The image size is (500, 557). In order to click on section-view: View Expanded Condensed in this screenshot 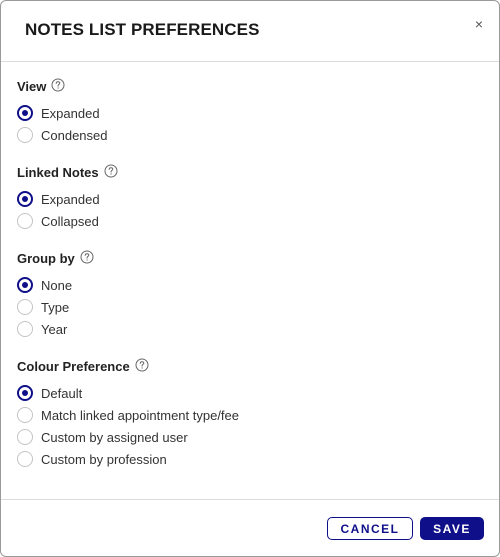, I will do `click(252, 111)`.